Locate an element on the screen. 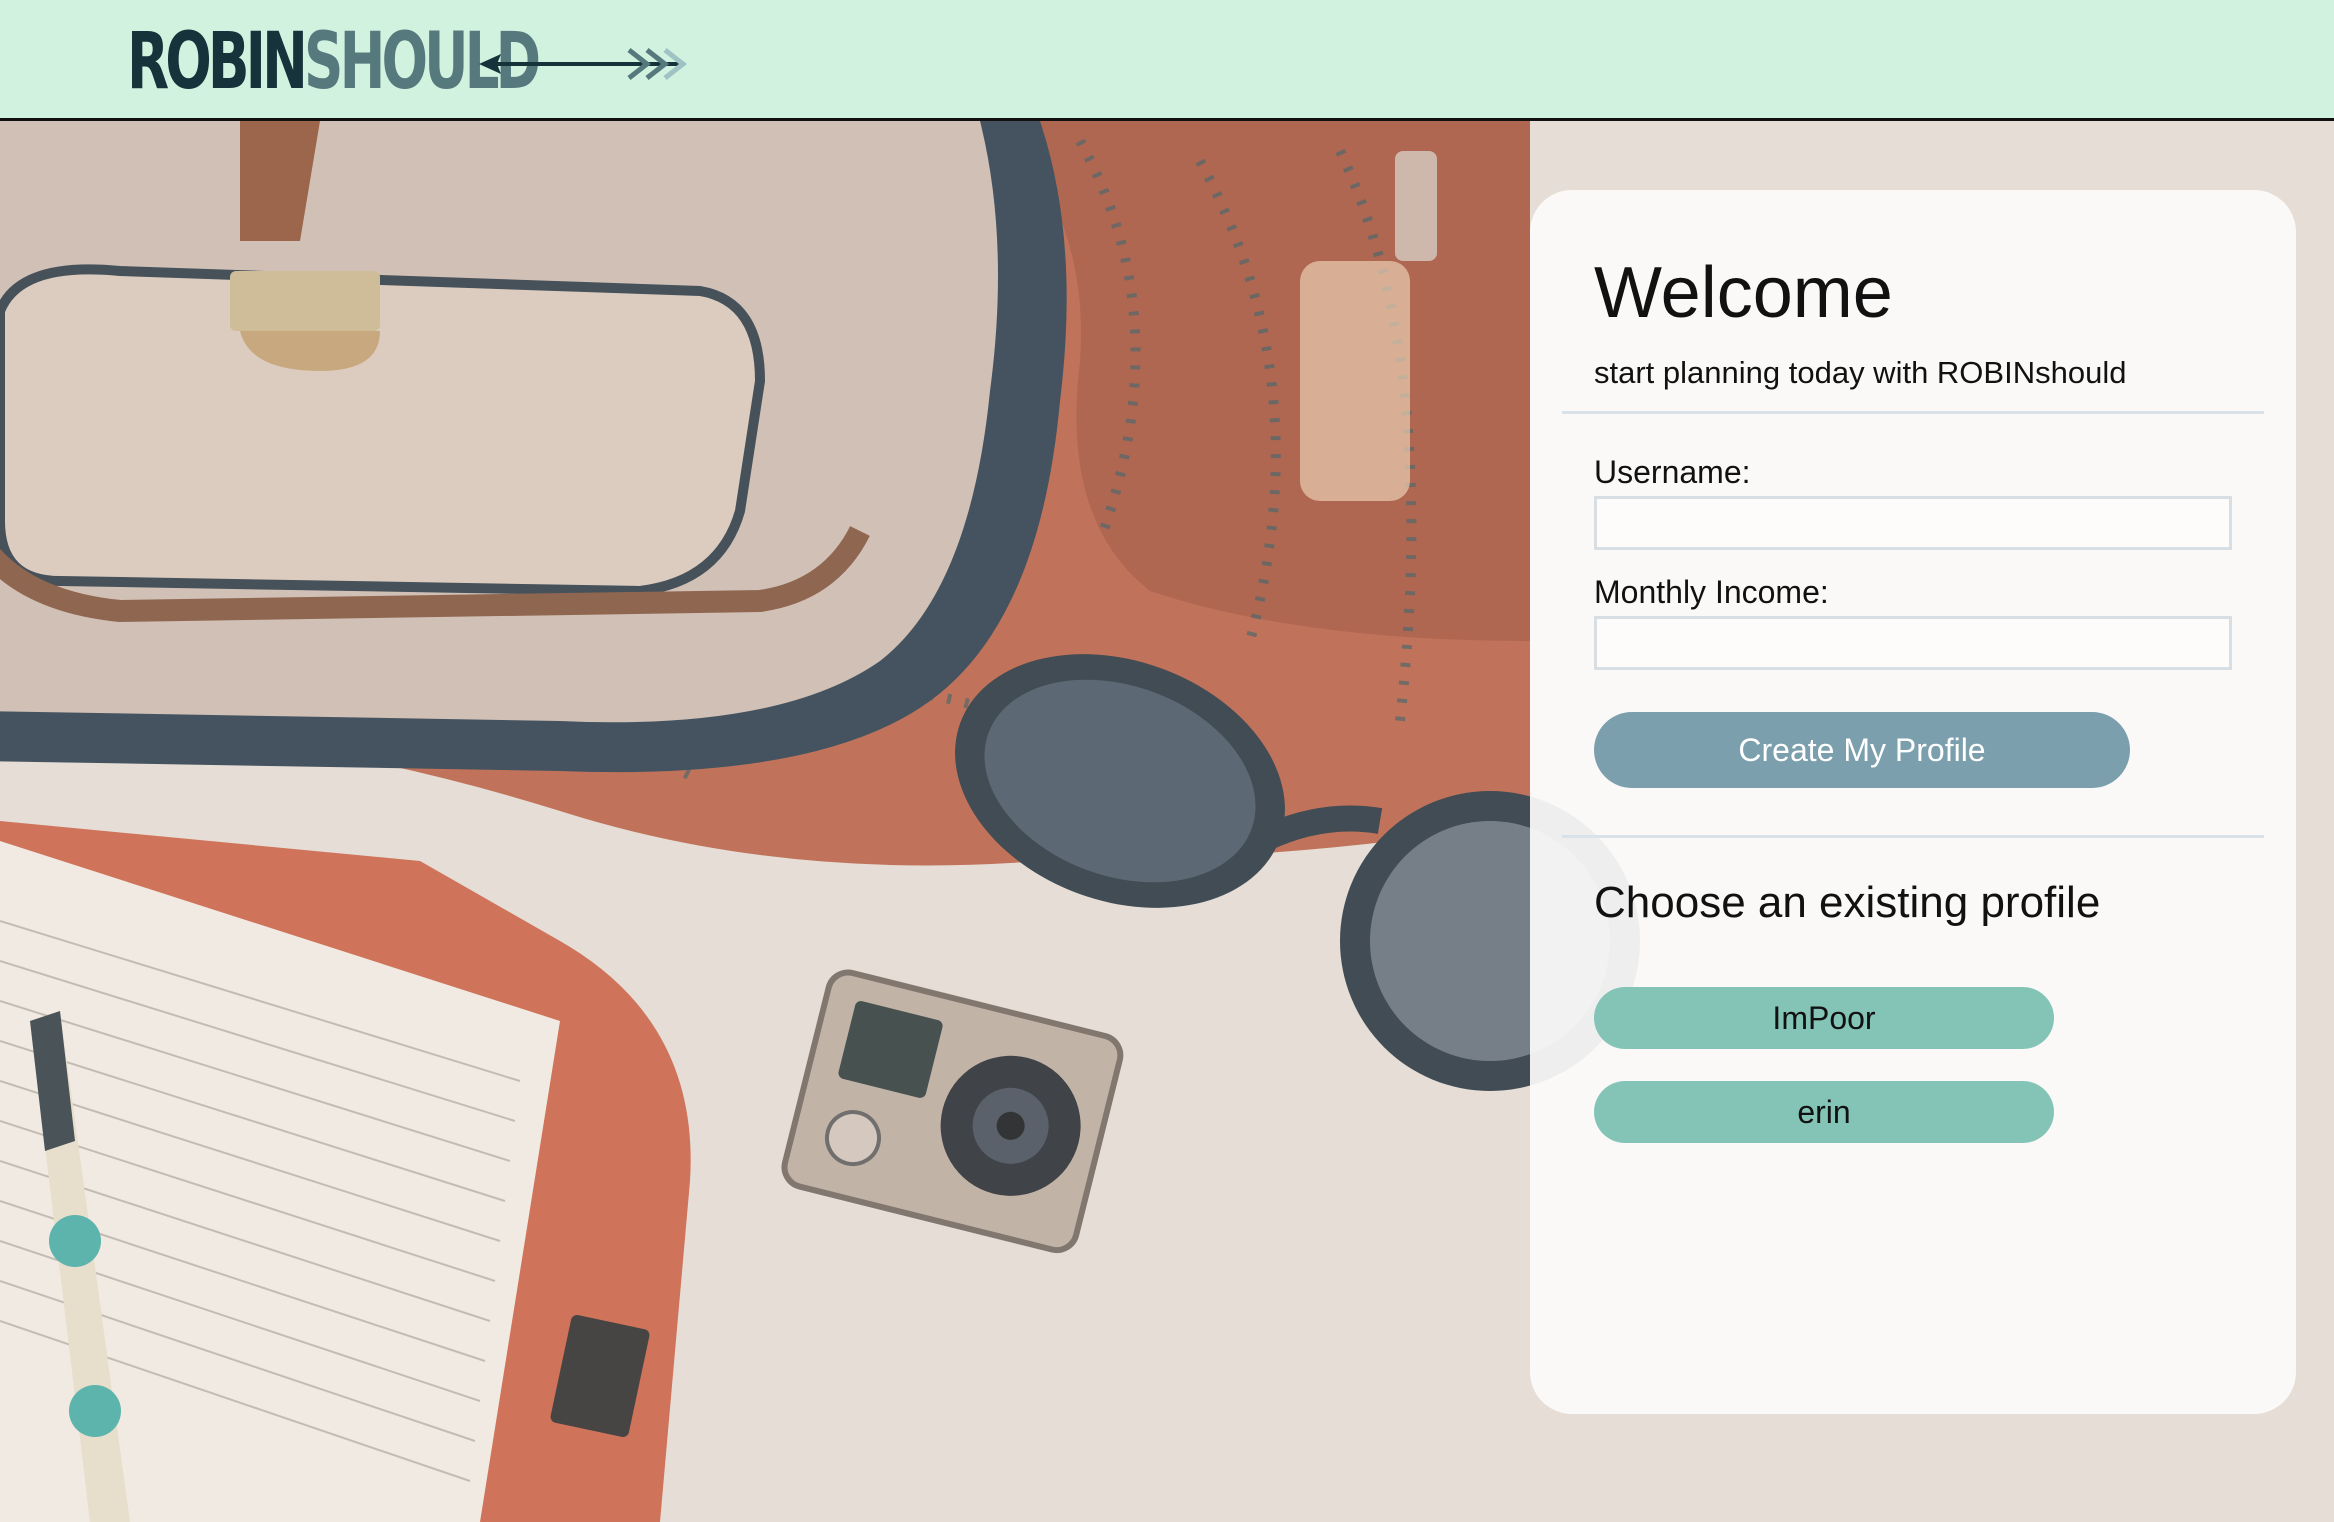 This screenshot has height=1522, width=2334. profile-button-impoor: ImPoor is located at coordinates (1824, 1018).